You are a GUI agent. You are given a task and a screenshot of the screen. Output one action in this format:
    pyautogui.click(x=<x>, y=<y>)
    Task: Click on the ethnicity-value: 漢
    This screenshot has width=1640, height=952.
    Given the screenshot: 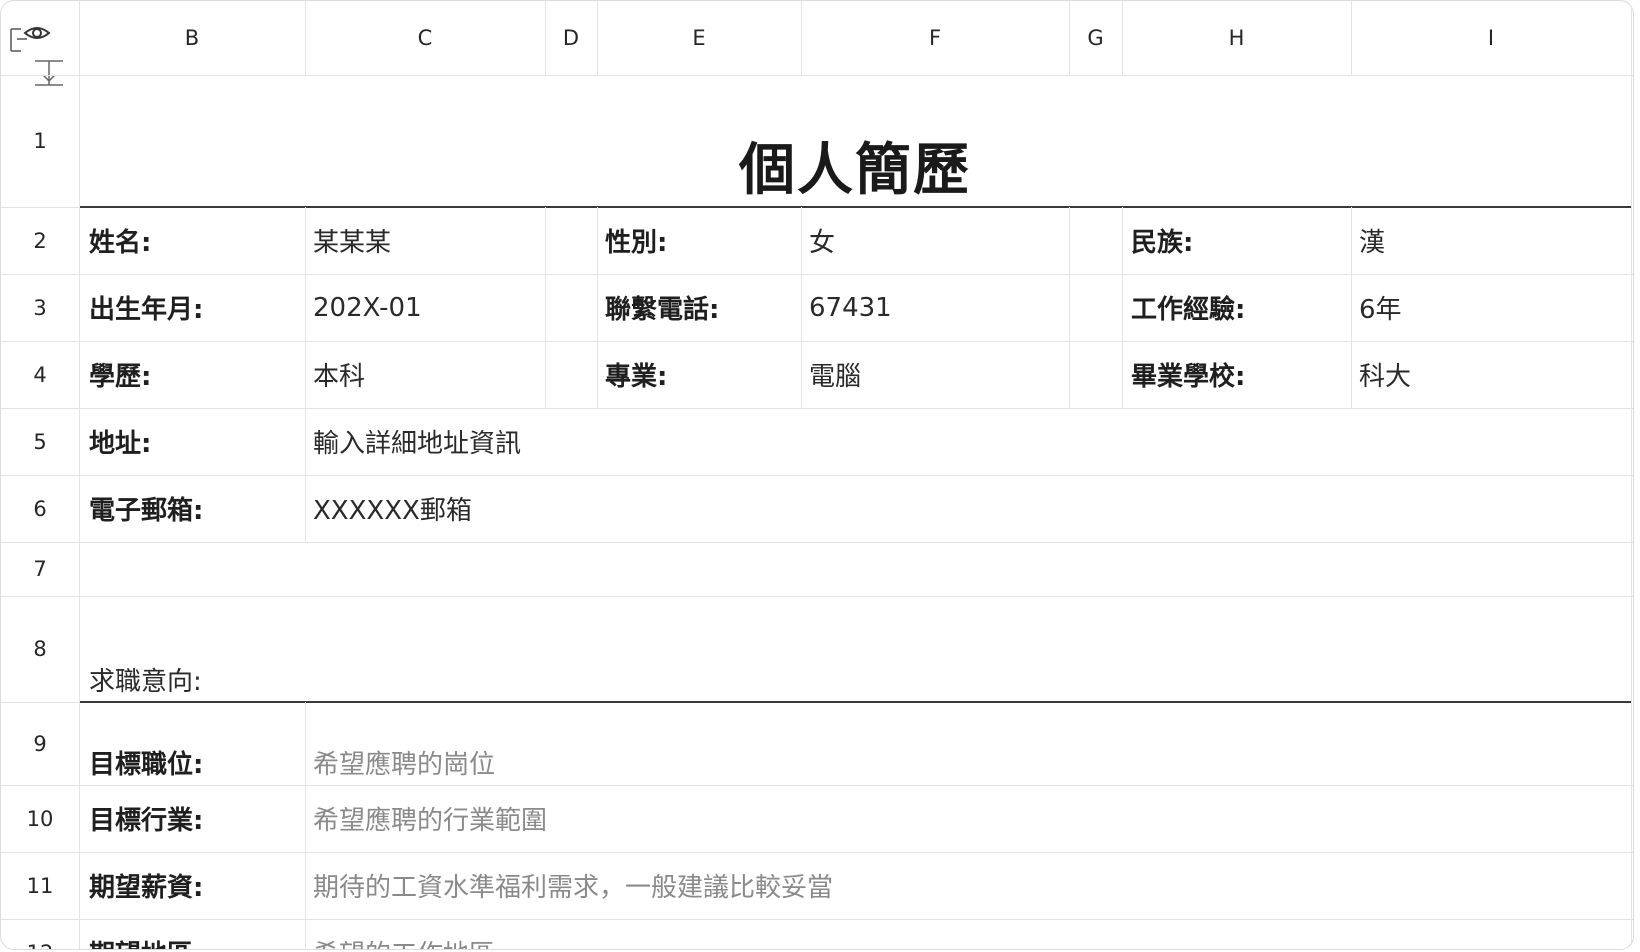 What is the action you would take?
    pyautogui.click(x=1372, y=240)
    